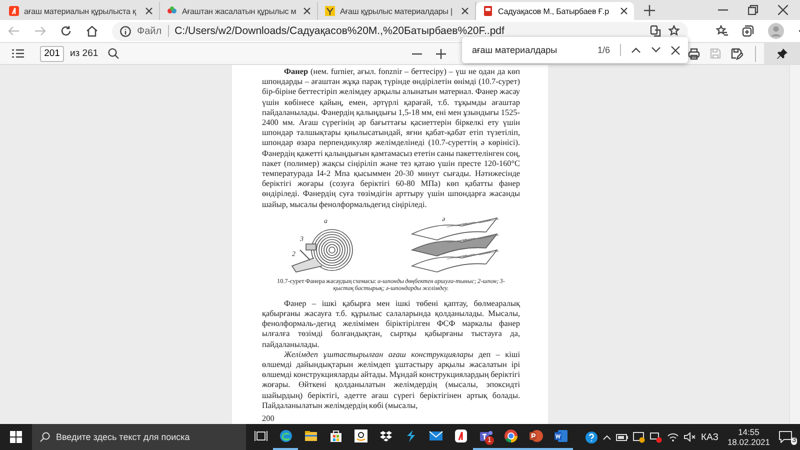 The height and width of the screenshot is (450, 800). I want to click on zoom-in-icon, so click(441, 53).